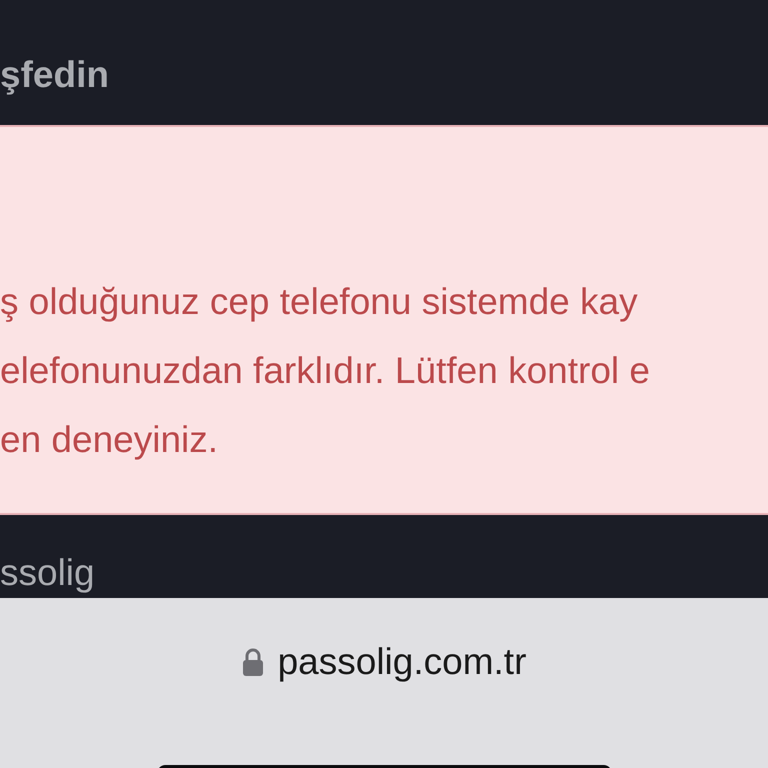 The width and height of the screenshot is (768, 768). What do you see at coordinates (319, 302) in the screenshot?
I see `alert-text-line: ş olduğunuz cep telefonu sistemde kay` at bounding box center [319, 302].